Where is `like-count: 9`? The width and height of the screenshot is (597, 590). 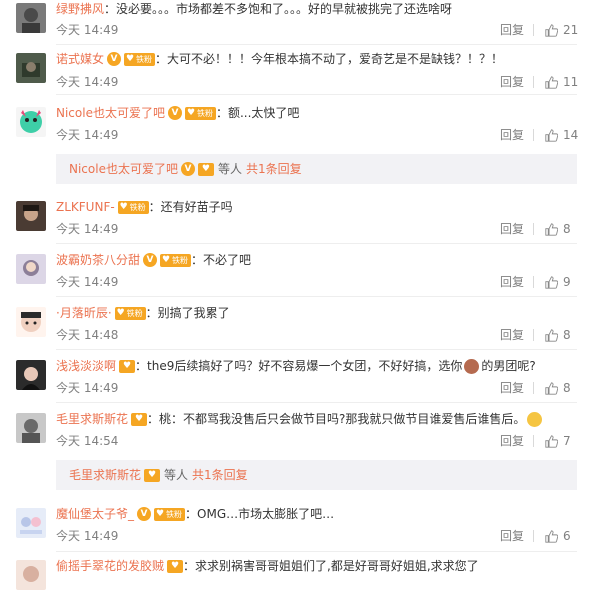
like-count: 9 is located at coordinates (567, 282).